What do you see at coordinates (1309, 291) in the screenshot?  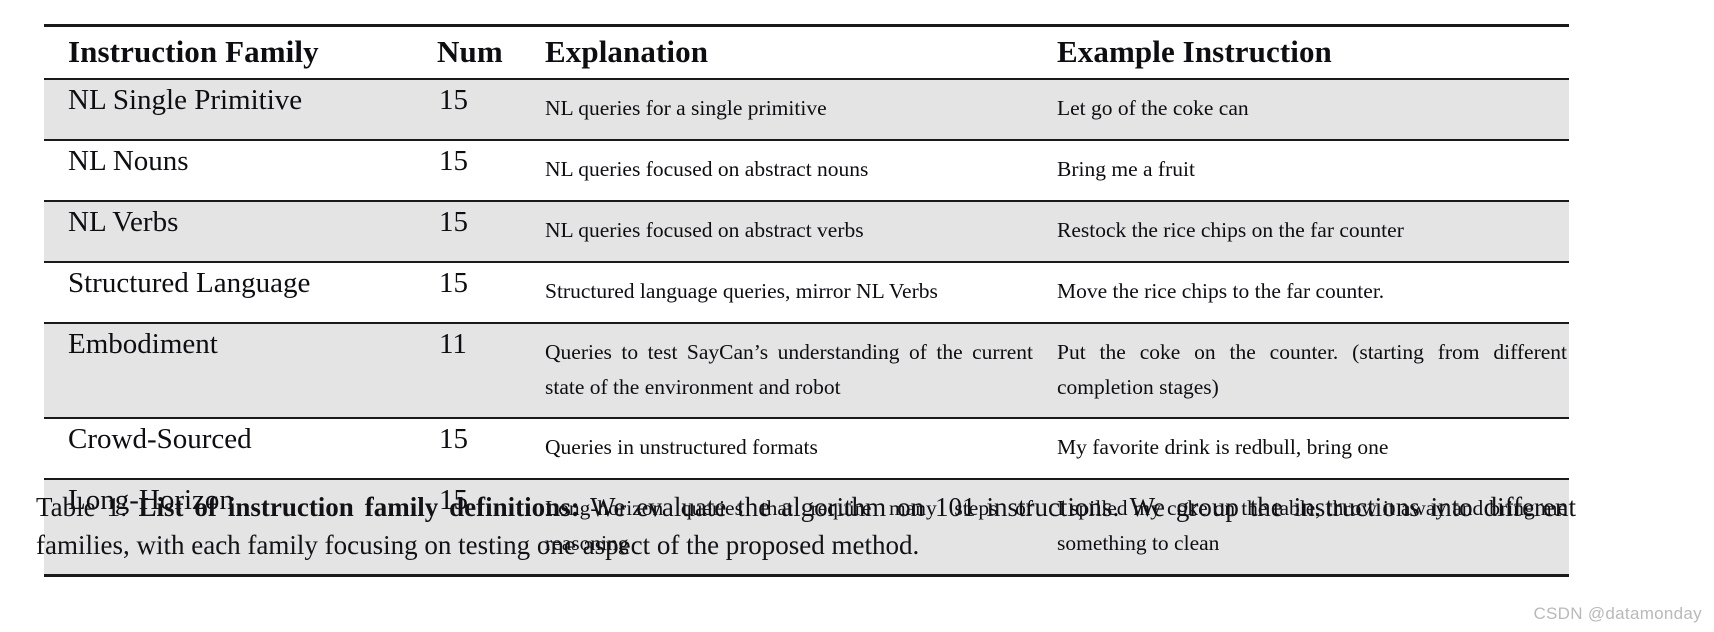 I see `cell-example-instruction: Move the rice chips to the far counter.` at bounding box center [1309, 291].